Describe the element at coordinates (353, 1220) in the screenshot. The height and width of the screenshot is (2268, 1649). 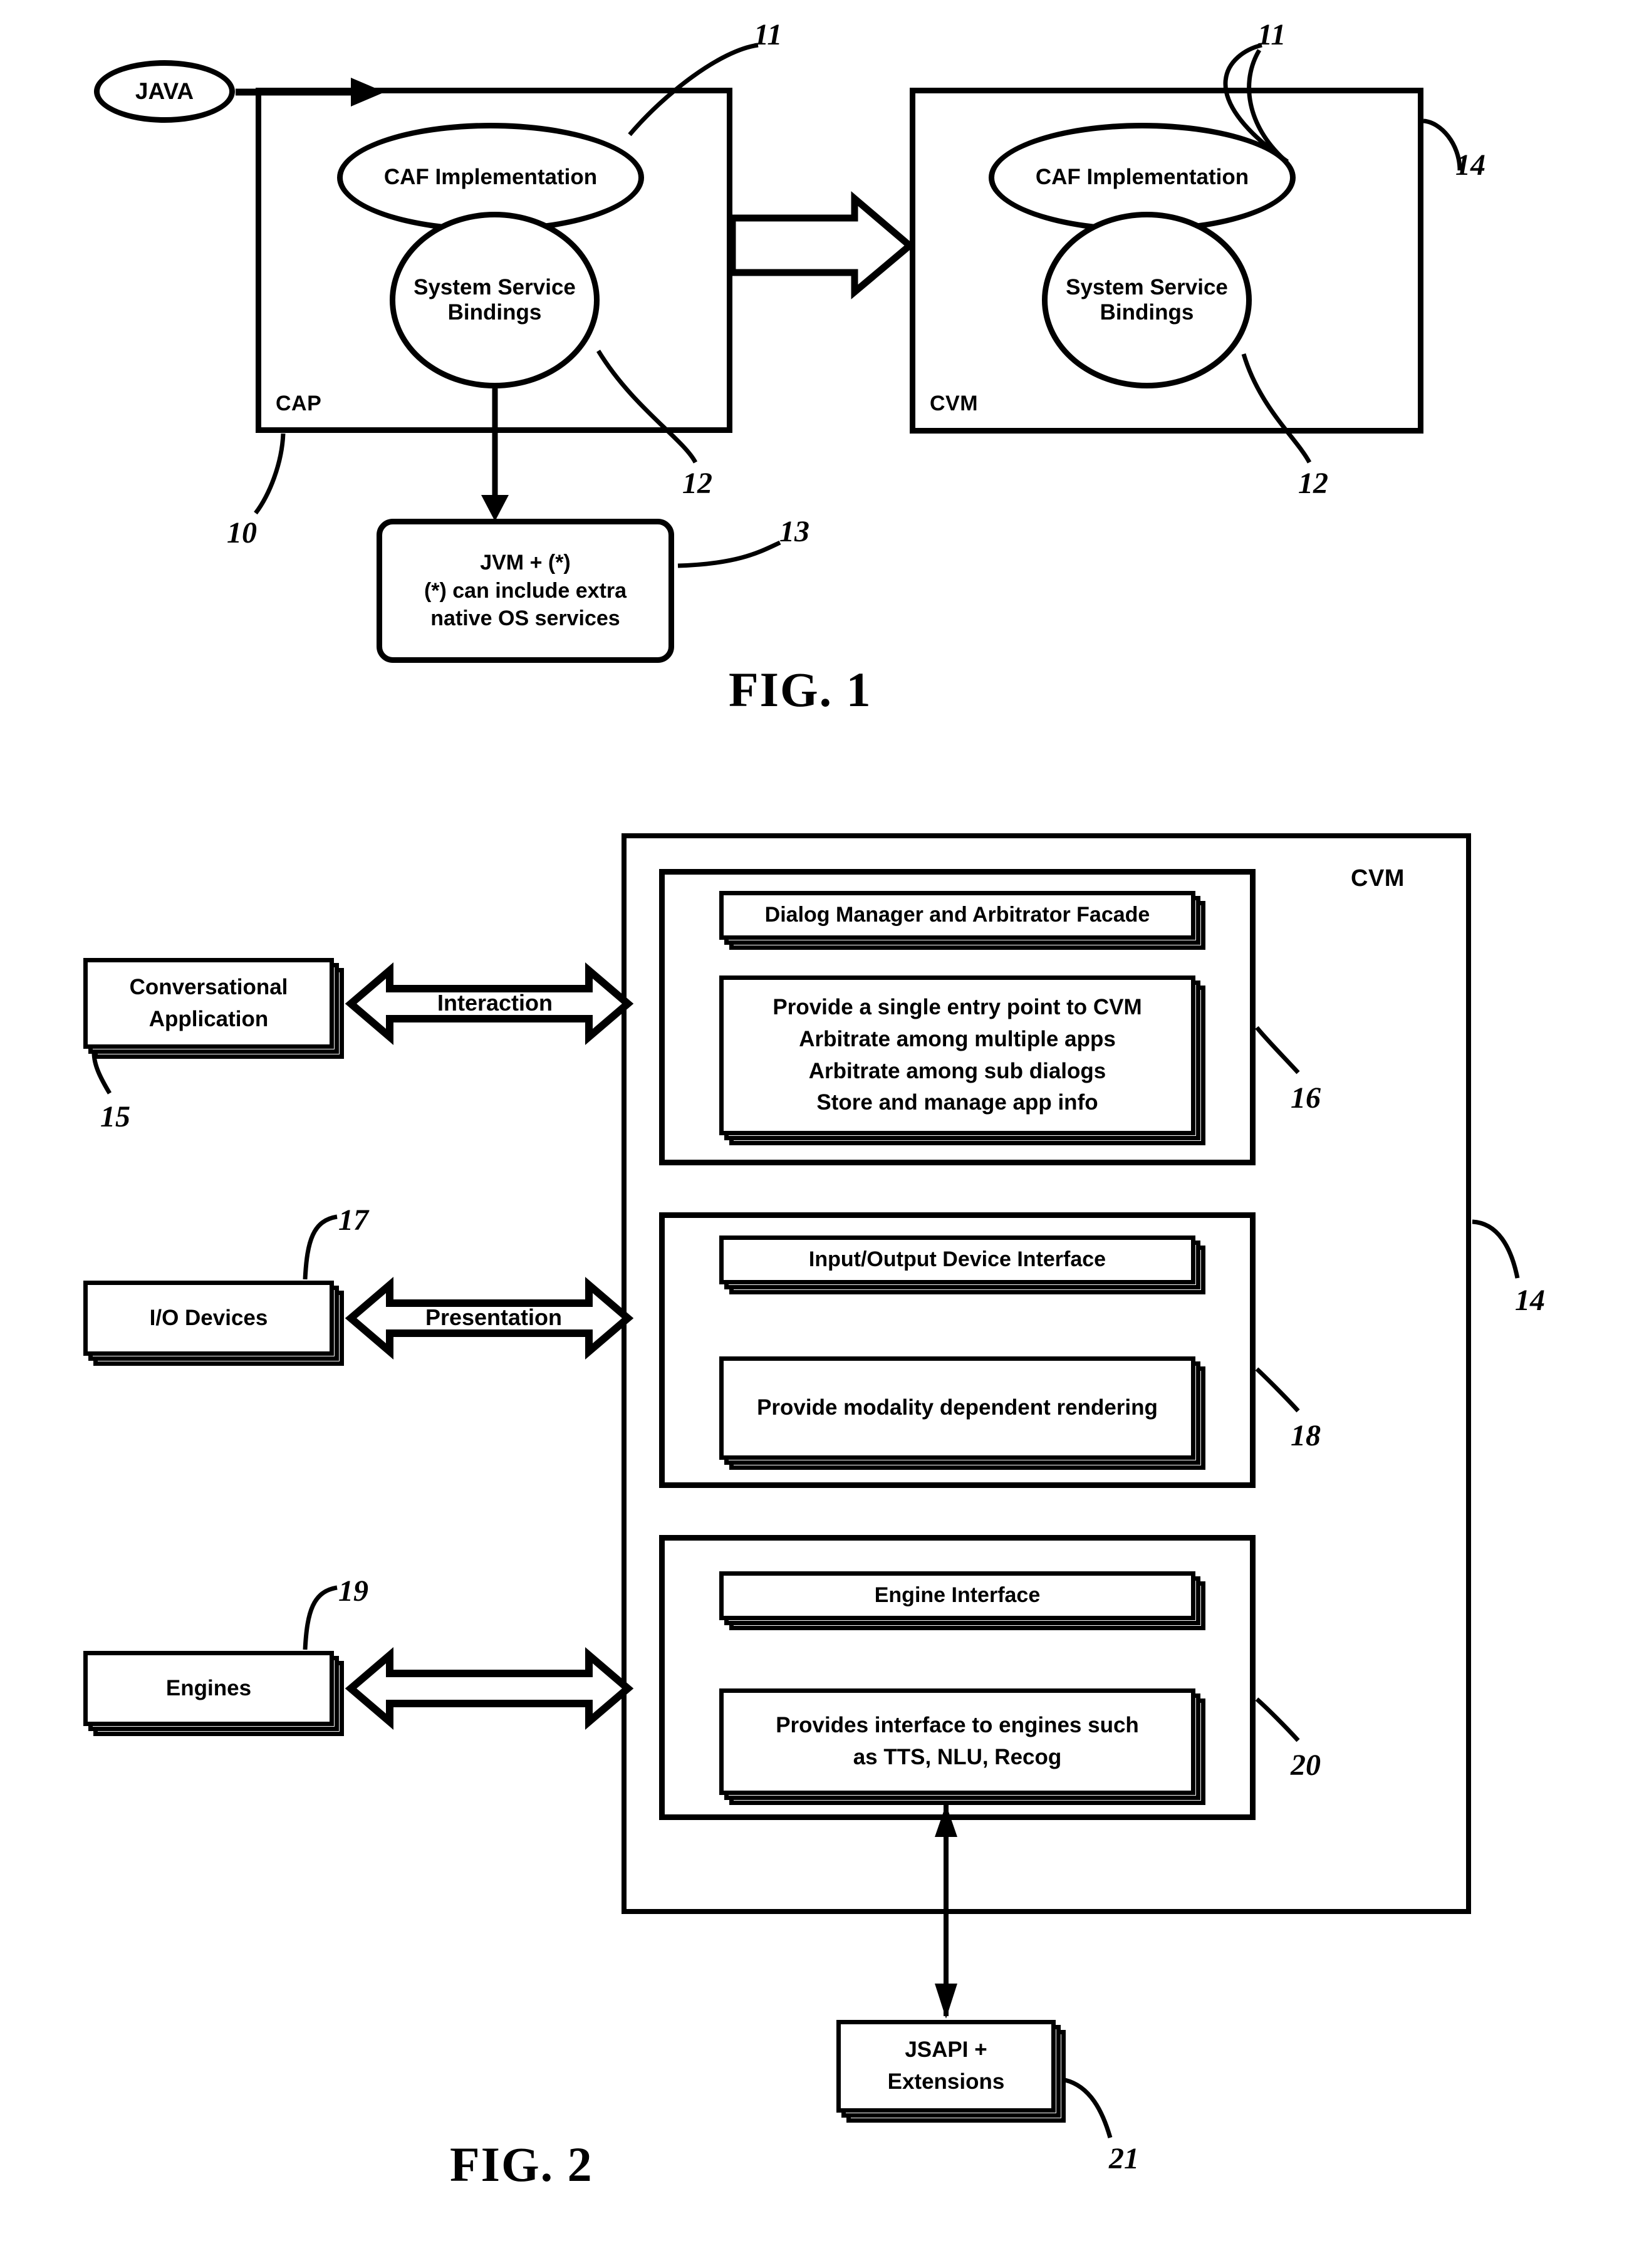
I see `ref-17-io-devices: 17` at that location.